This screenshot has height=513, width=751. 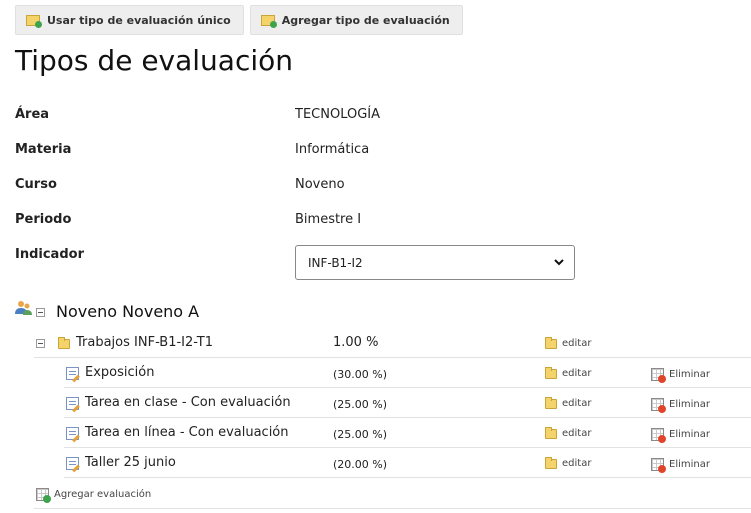 I want to click on add-icon, so click(x=43, y=495).